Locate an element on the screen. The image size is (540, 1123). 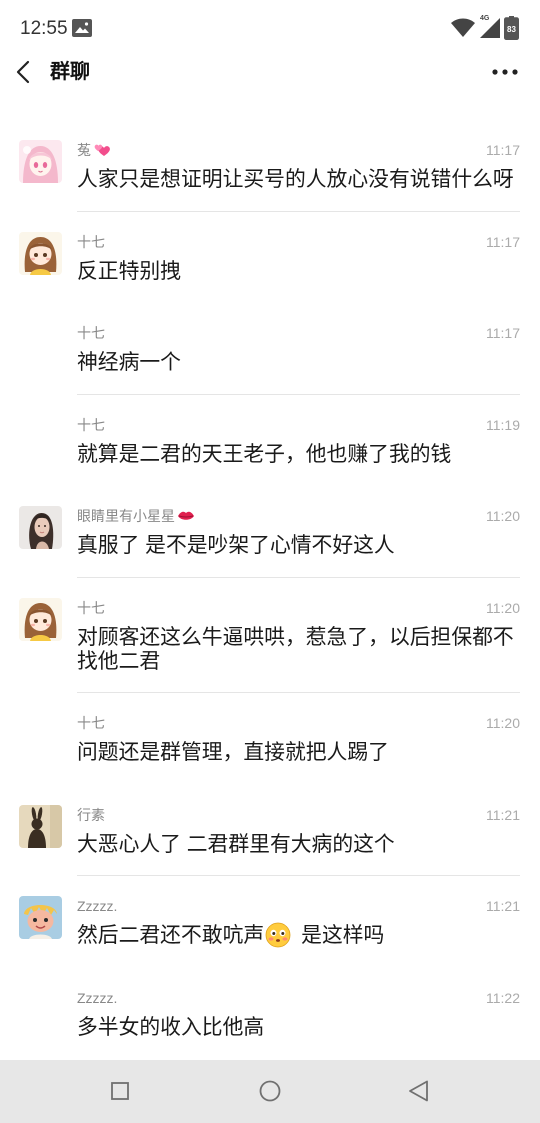
message-text: 问题还是群管理，直接就把人踢了 is located at coordinates (233, 752).